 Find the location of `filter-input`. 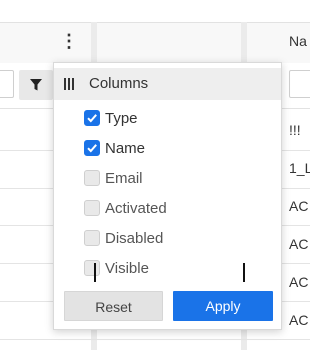

filter-input is located at coordinates (7, 84).